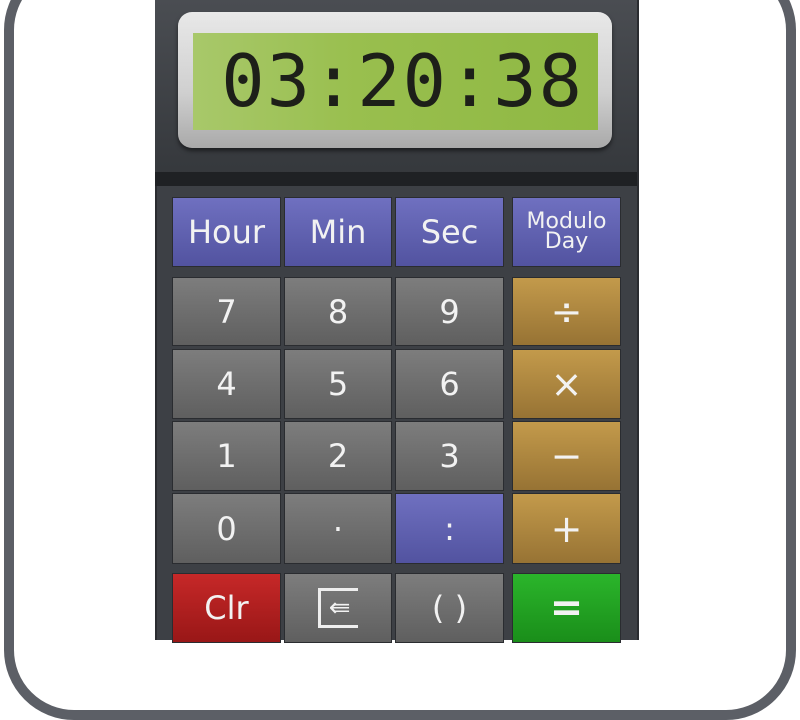 The image size is (800, 720). Describe the element at coordinates (449, 232) in the screenshot. I see `sec-button: Sec` at that location.